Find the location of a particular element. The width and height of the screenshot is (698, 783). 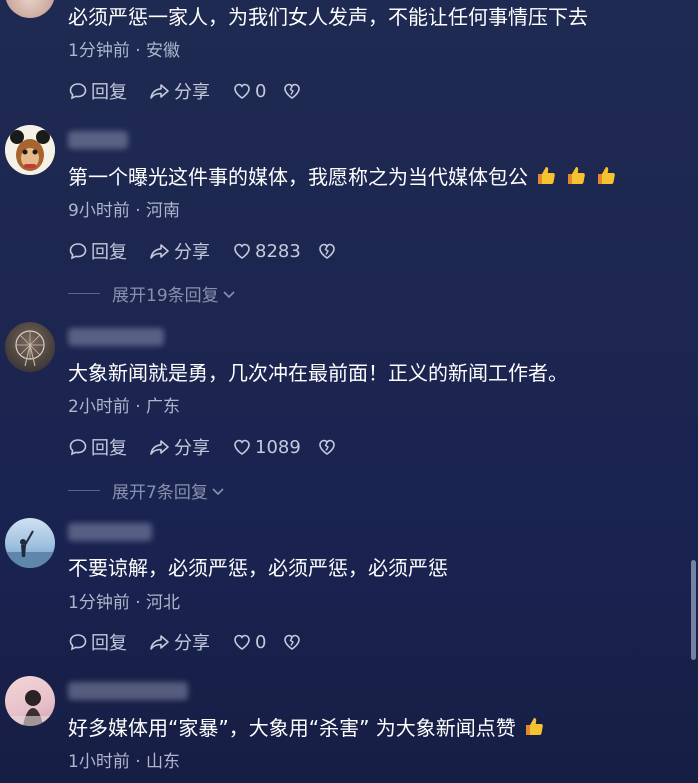

comment-location: 安徽 is located at coordinates (163, 51).